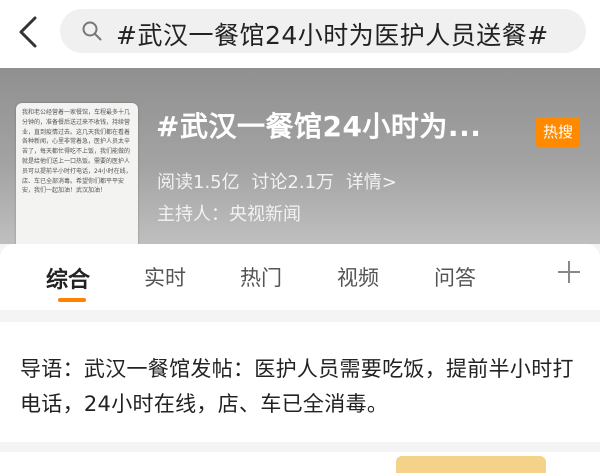  Describe the element at coordinates (92, 31) in the screenshot. I see `search-icon` at that location.